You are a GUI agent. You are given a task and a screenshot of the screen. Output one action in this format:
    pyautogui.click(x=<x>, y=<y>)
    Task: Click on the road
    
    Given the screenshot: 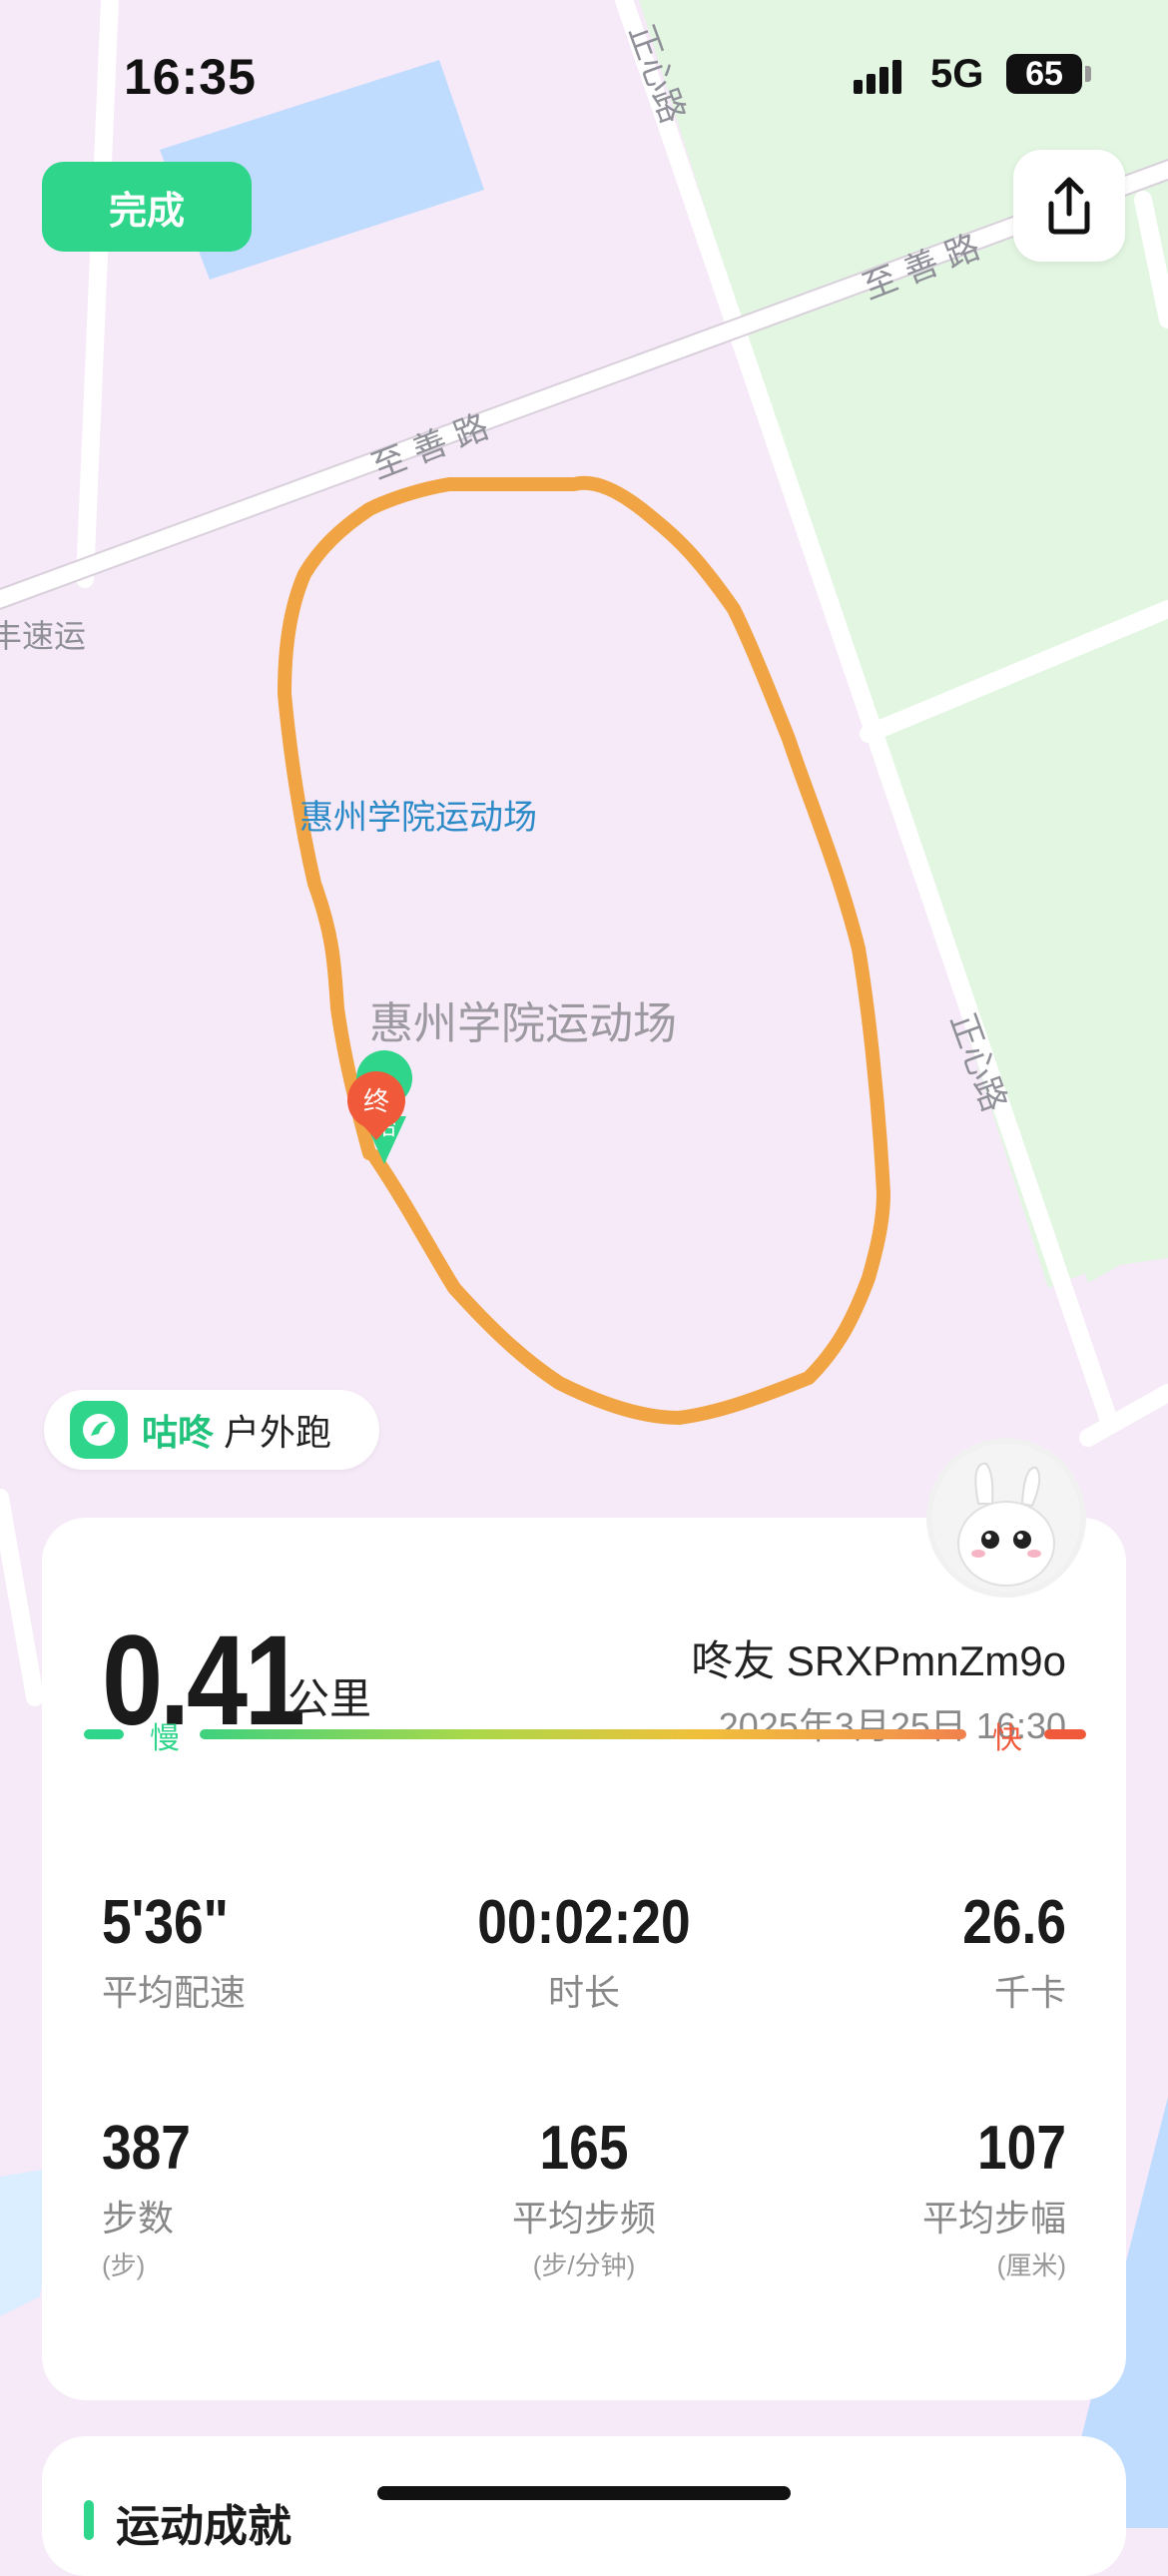 What is the action you would take?
    pyautogui.click(x=22, y=1597)
    